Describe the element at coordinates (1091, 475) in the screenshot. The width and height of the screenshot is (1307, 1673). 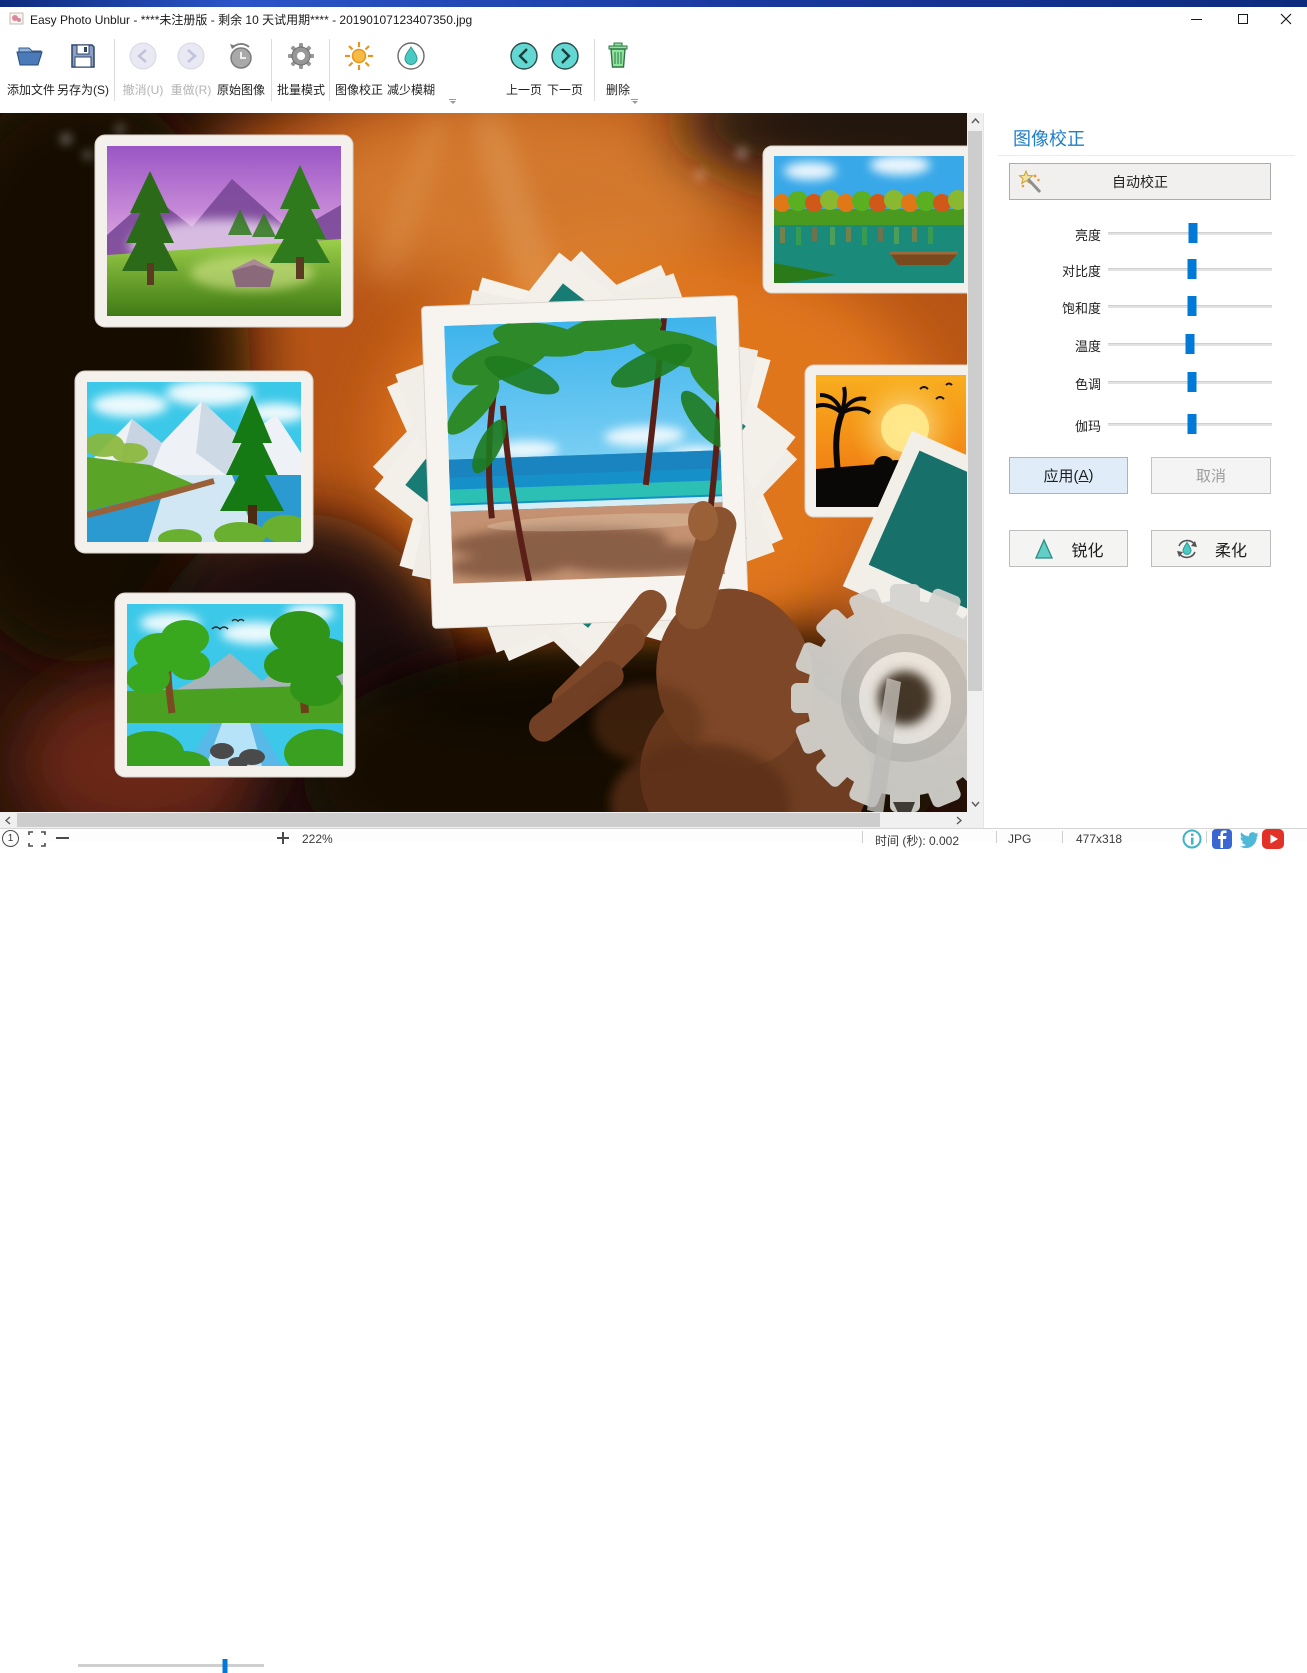
I see `apply-label-suffix: )` at that location.